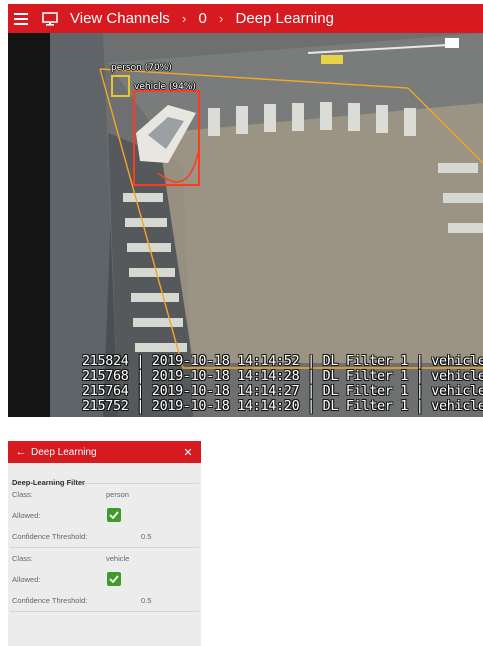 The image size is (483, 646). Describe the element at coordinates (188, 452) in the screenshot. I see `close-icon: ✕` at that location.